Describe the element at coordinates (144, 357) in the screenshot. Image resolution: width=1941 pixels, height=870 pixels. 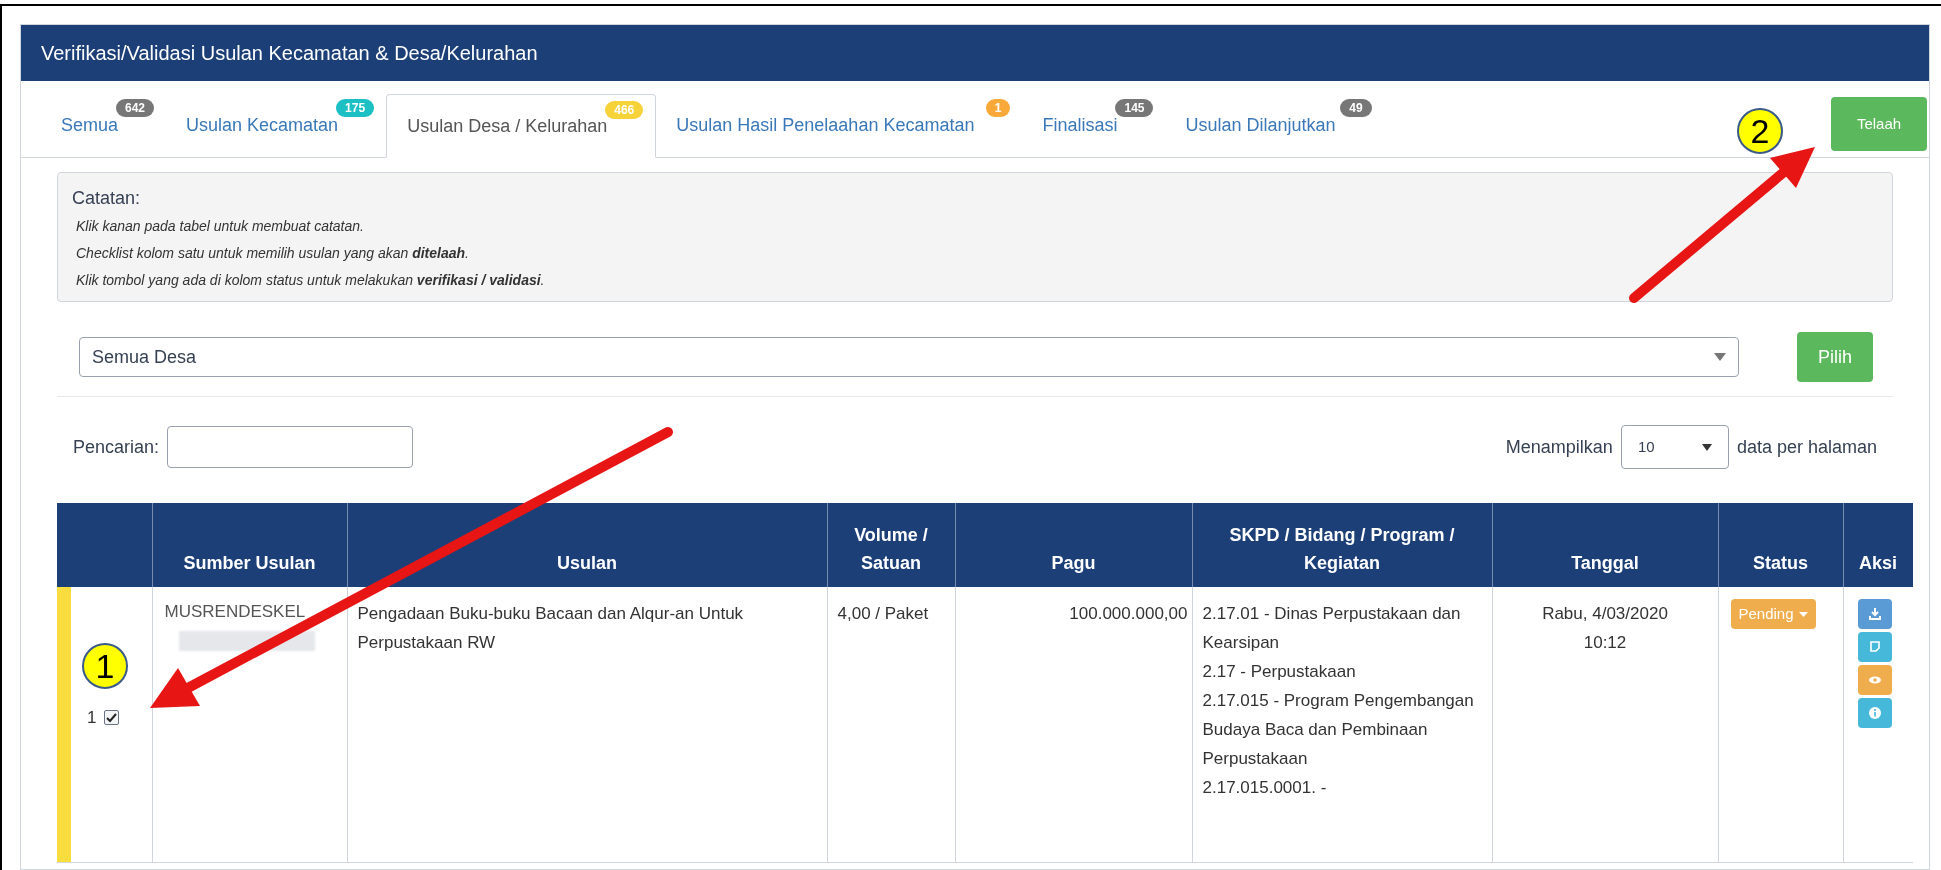
I see `select-value: Semua Desa` at that location.